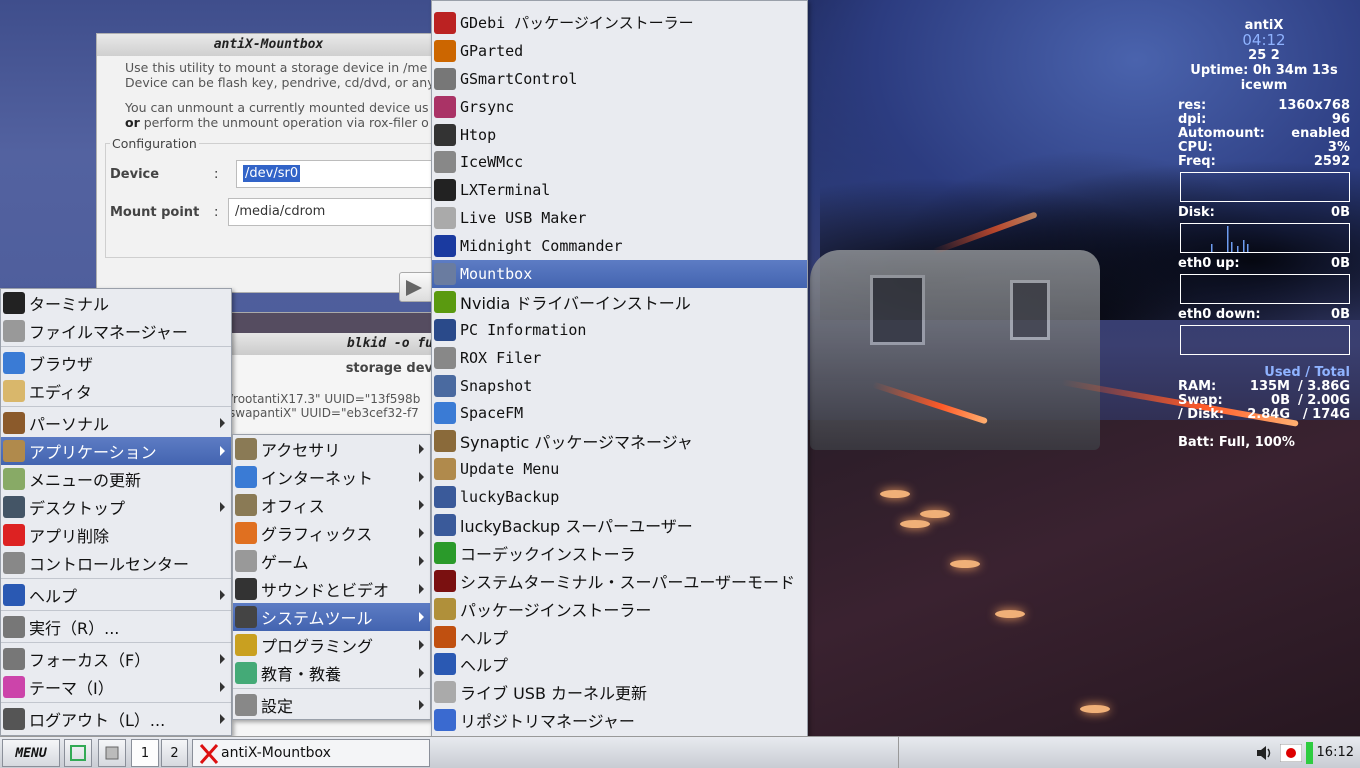 This screenshot has width=1360, height=768. I want to click on main-menu-item-8: アプリ削除, so click(116, 535).